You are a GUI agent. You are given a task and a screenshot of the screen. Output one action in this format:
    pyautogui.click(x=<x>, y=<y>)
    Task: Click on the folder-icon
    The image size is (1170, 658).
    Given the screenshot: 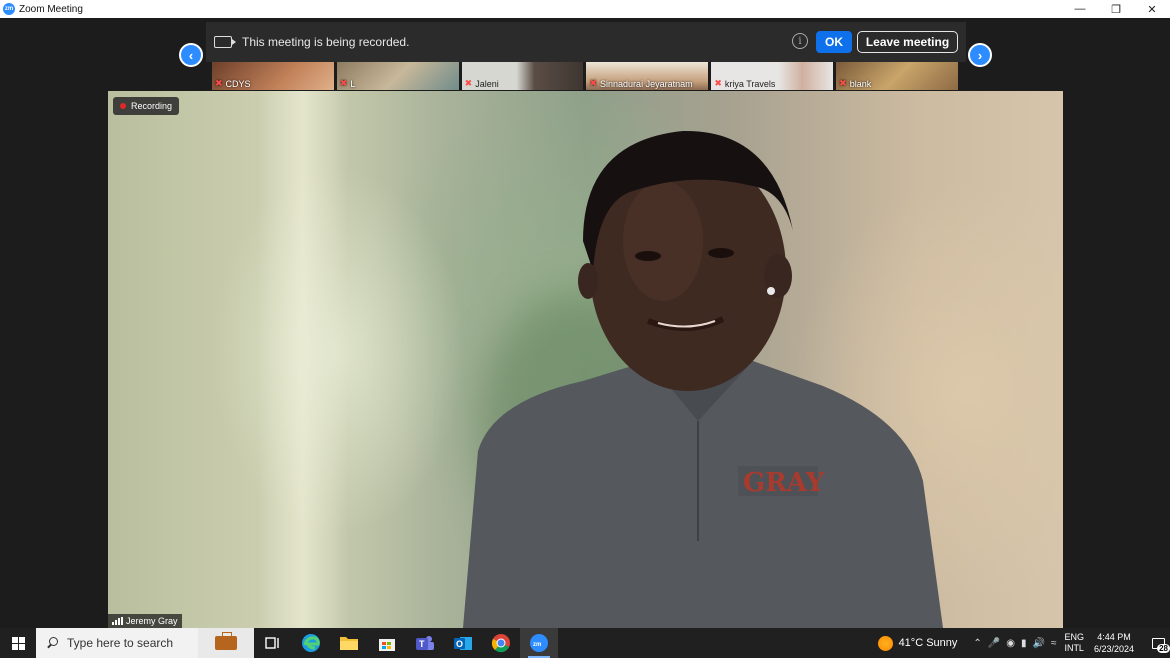 What is the action you would take?
    pyautogui.click(x=349, y=643)
    